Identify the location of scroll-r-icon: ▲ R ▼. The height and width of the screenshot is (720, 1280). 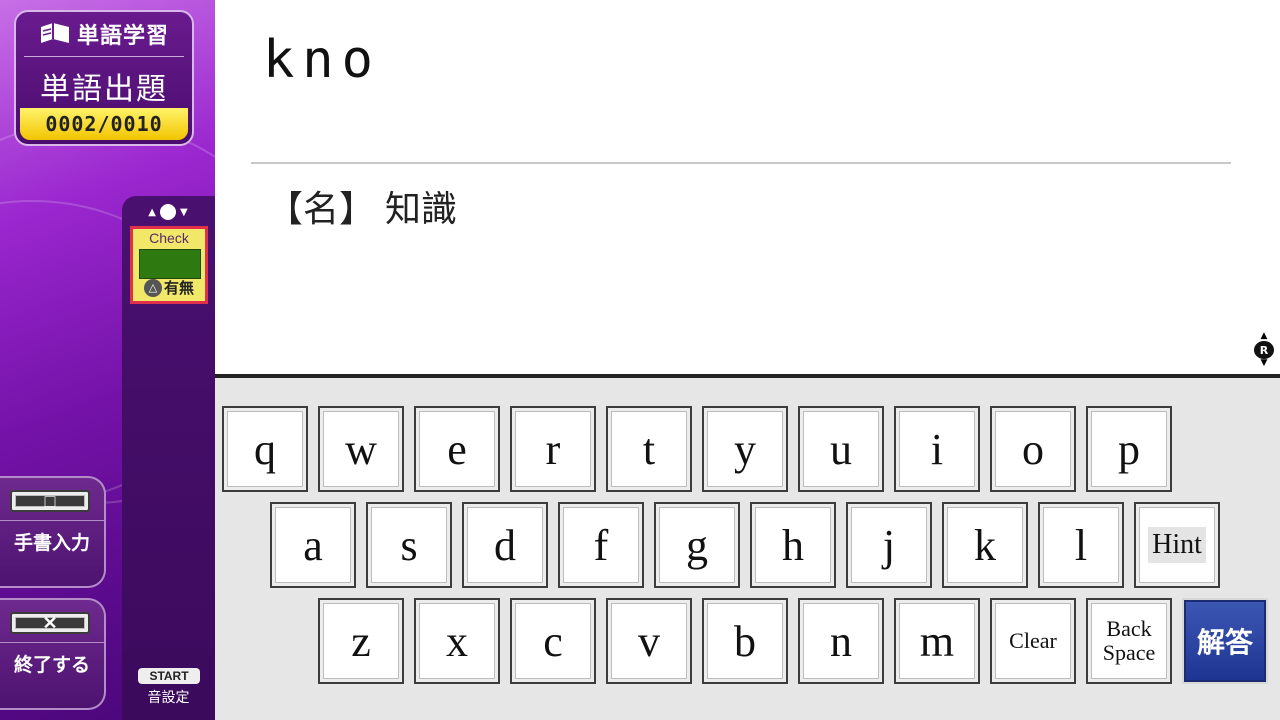
(1264, 350).